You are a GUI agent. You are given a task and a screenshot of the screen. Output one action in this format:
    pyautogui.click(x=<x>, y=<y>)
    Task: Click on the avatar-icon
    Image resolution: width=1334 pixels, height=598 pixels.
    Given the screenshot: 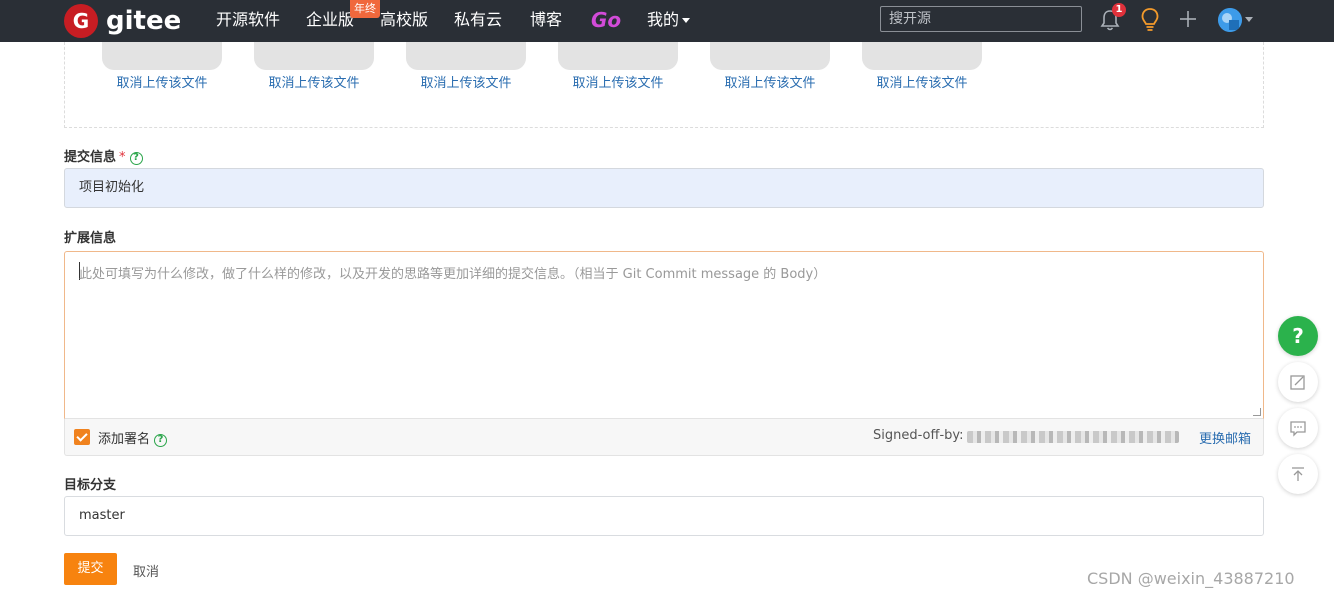 What is the action you would take?
    pyautogui.click(x=1230, y=20)
    